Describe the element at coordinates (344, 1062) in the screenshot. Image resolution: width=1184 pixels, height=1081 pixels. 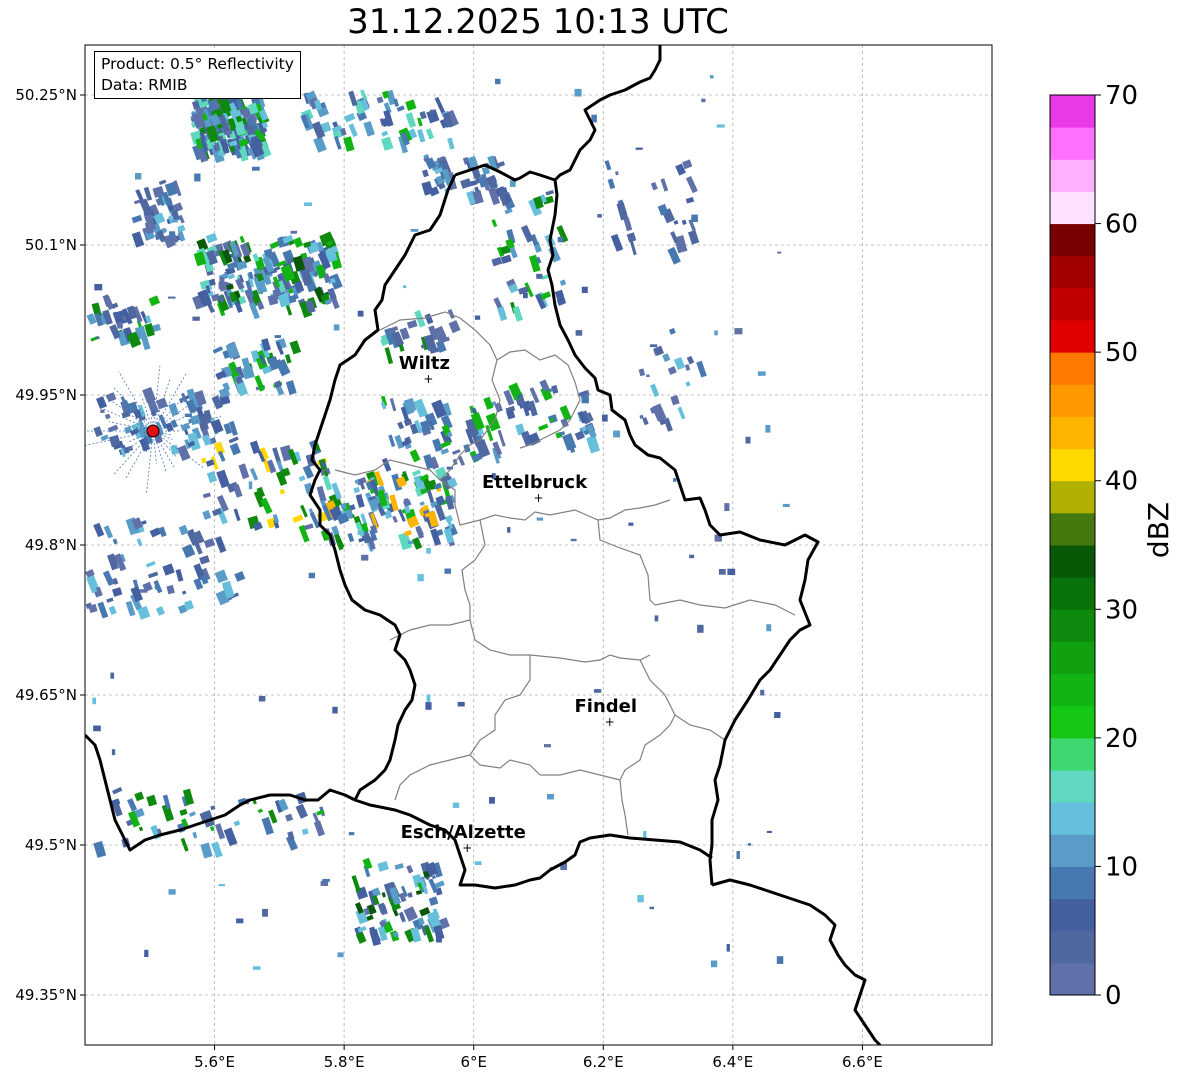
I see `lon-tick-label: 5.8°E` at that location.